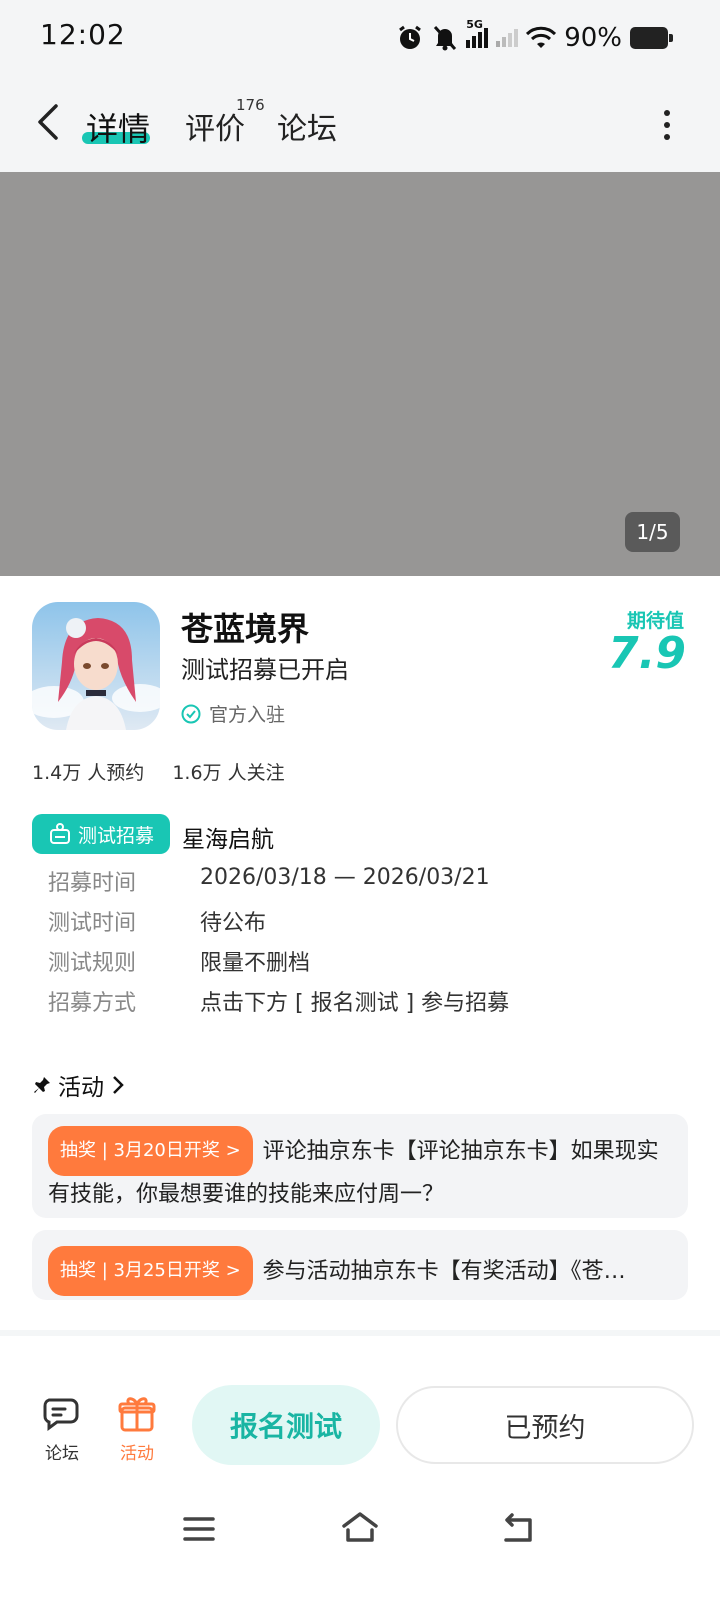 The height and width of the screenshot is (1600, 720). What do you see at coordinates (115, 835) in the screenshot?
I see `recruit-badge-label: 测试招募` at bounding box center [115, 835].